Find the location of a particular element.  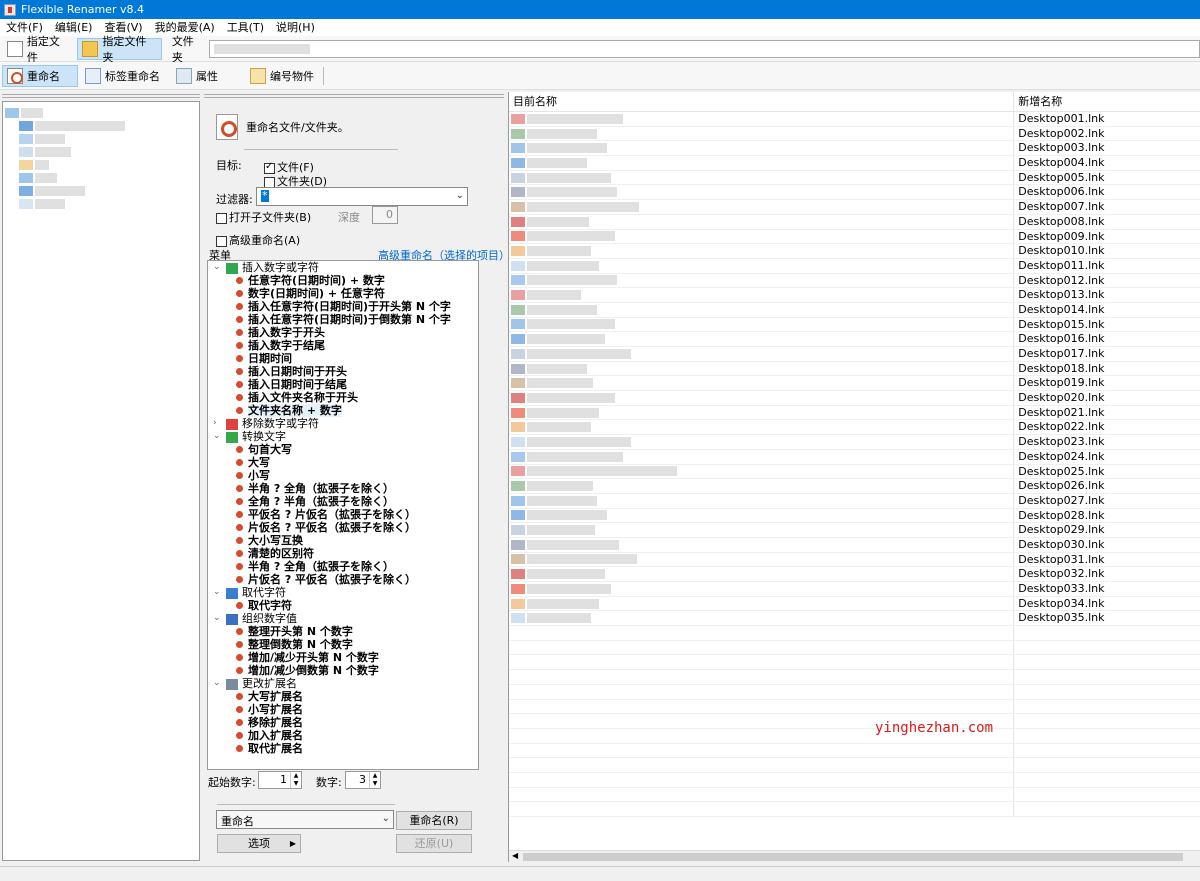

tree-item: 小写扩展名 is located at coordinates (343, 709).